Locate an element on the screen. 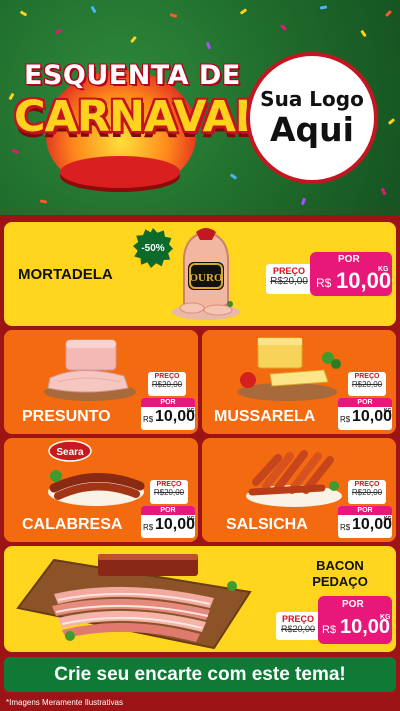 The height and width of the screenshot is (711, 400). product-name-line-2: PEDAÇO is located at coordinates (340, 581).